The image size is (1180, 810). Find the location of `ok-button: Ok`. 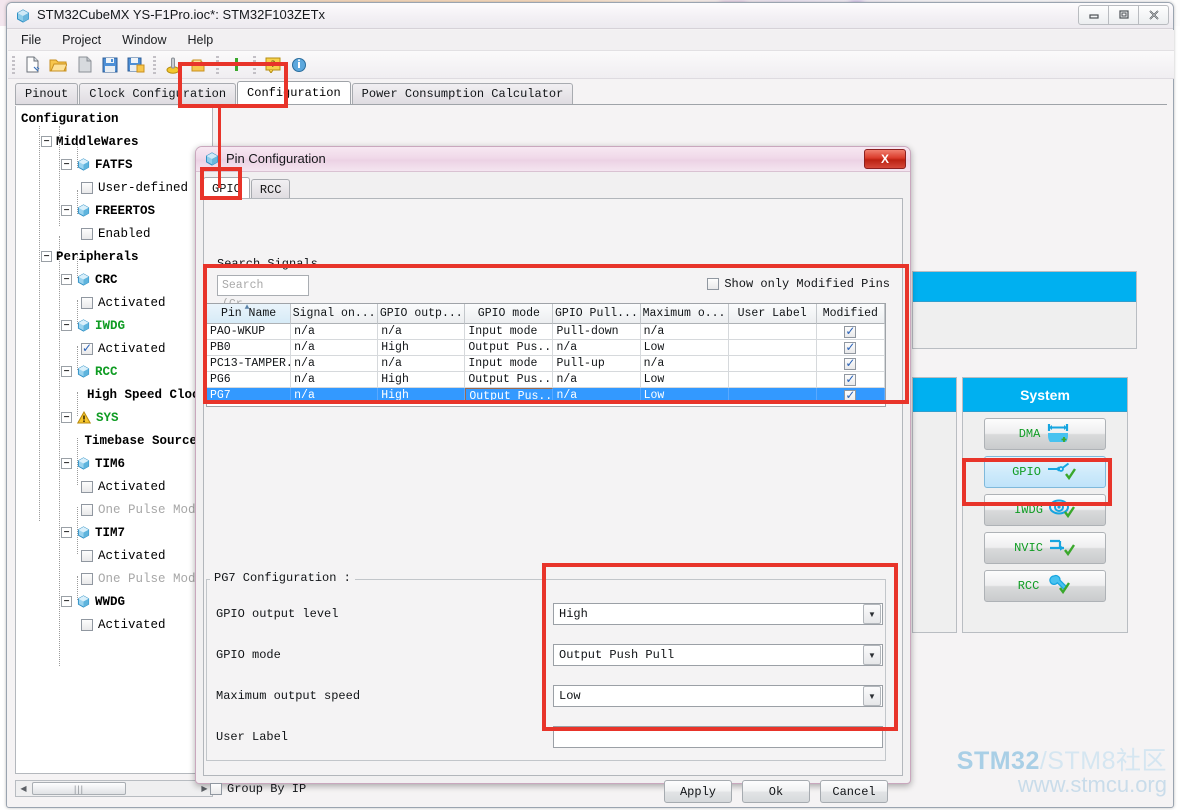

ok-button: Ok is located at coordinates (776, 791).